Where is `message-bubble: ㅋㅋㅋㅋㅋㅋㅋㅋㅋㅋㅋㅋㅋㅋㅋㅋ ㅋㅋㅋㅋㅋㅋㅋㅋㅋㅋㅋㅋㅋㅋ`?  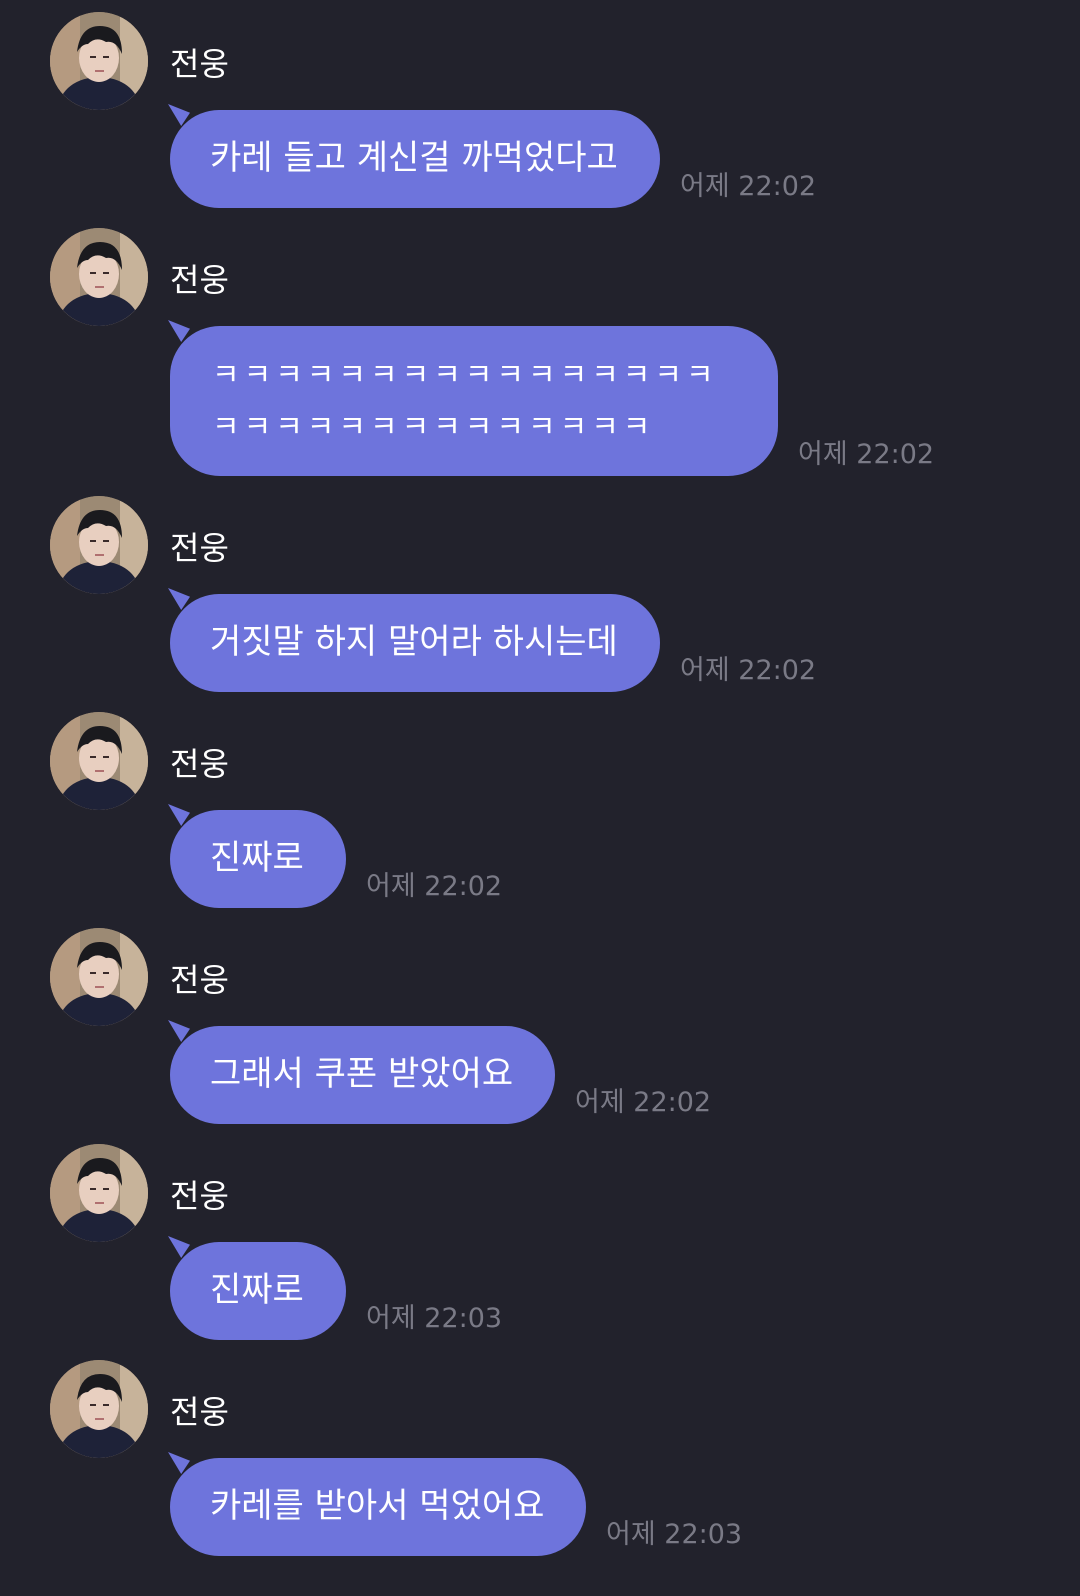
message-bubble: ㅋㅋㅋㅋㅋㅋㅋㅋㅋㅋㅋㅋㅋㅋㅋㅋ ㅋㅋㅋㅋㅋㅋㅋㅋㅋㅋㅋㅋㅋㅋ is located at coordinates (473, 398).